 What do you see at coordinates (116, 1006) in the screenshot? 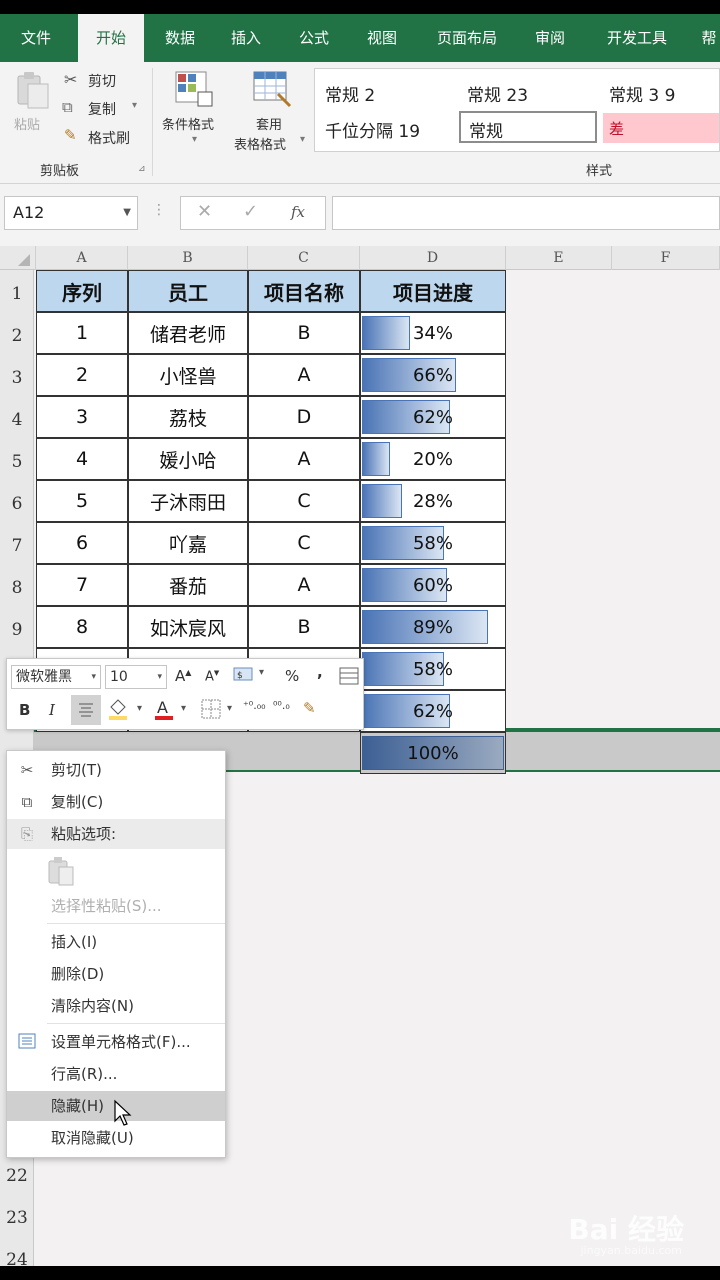
I see `menu-item-clear: 清除内容(N)` at bounding box center [116, 1006].